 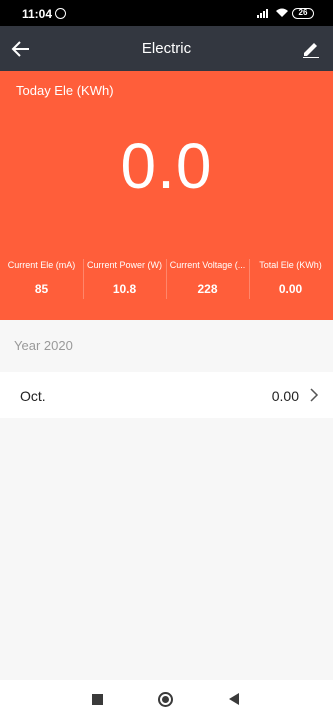 I want to click on status-bar: 11:04 26, so click(x=166, y=13).